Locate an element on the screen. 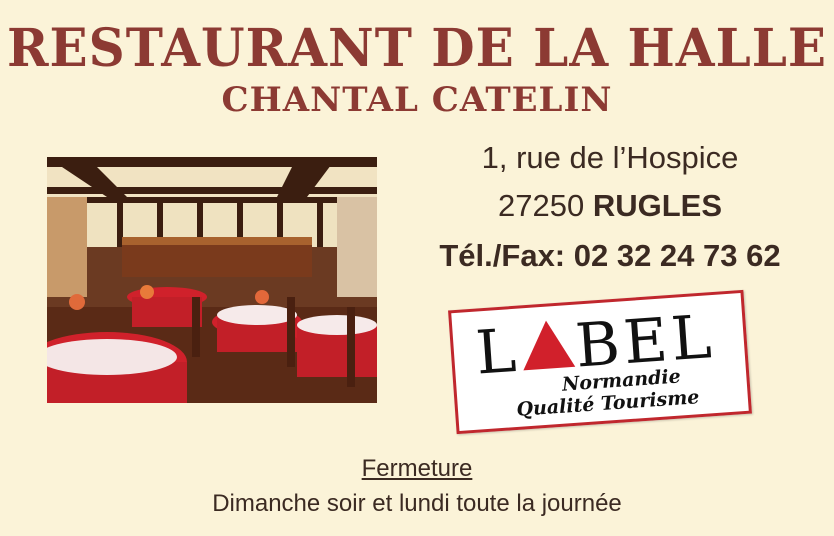 This screenshot has width=834, height=536. closure-details: Dimanche soir et lundi toute la journée is located at coordinates (417, 503).